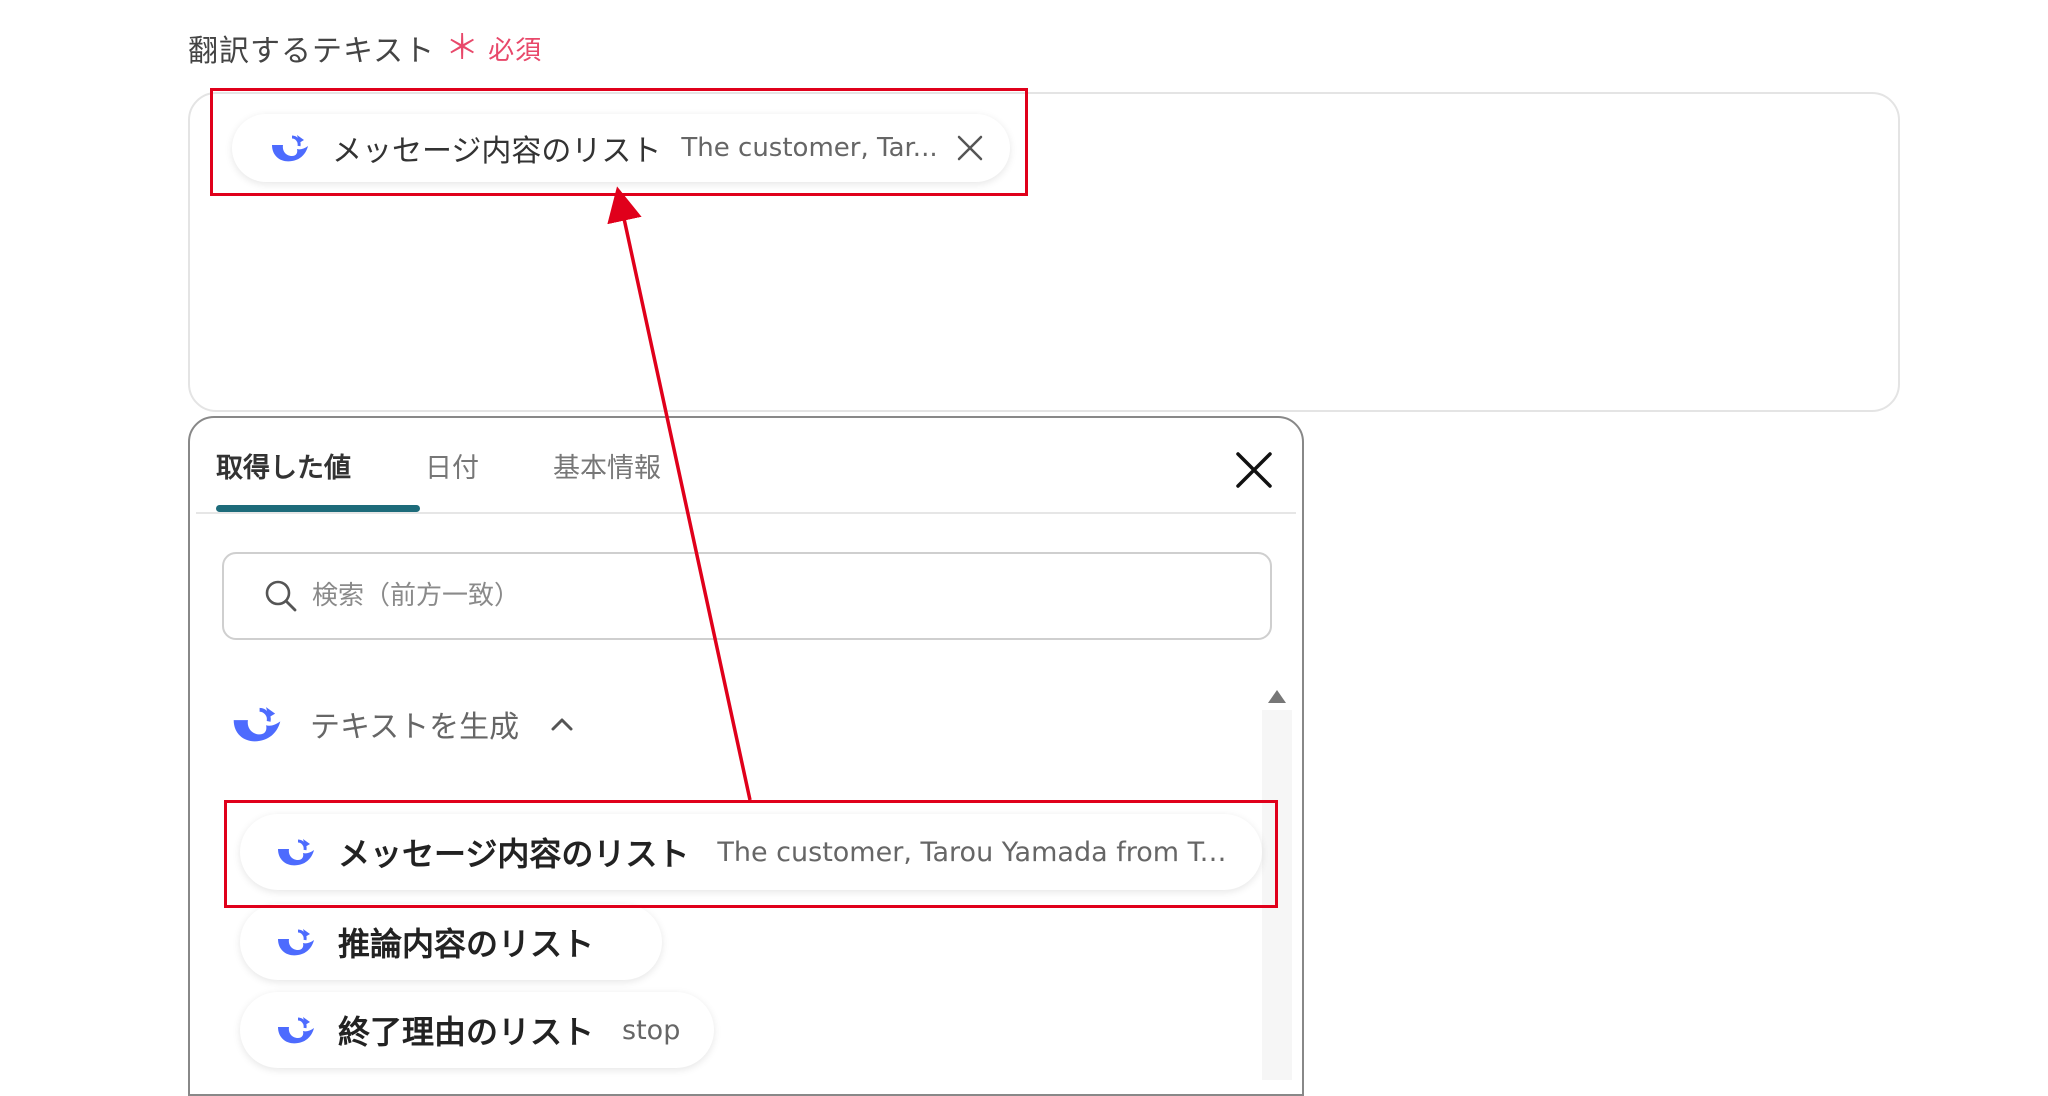  Describe the element at coordinates (415, 727) in the screenshot. I see `group-title: テキストを生成` at that location.